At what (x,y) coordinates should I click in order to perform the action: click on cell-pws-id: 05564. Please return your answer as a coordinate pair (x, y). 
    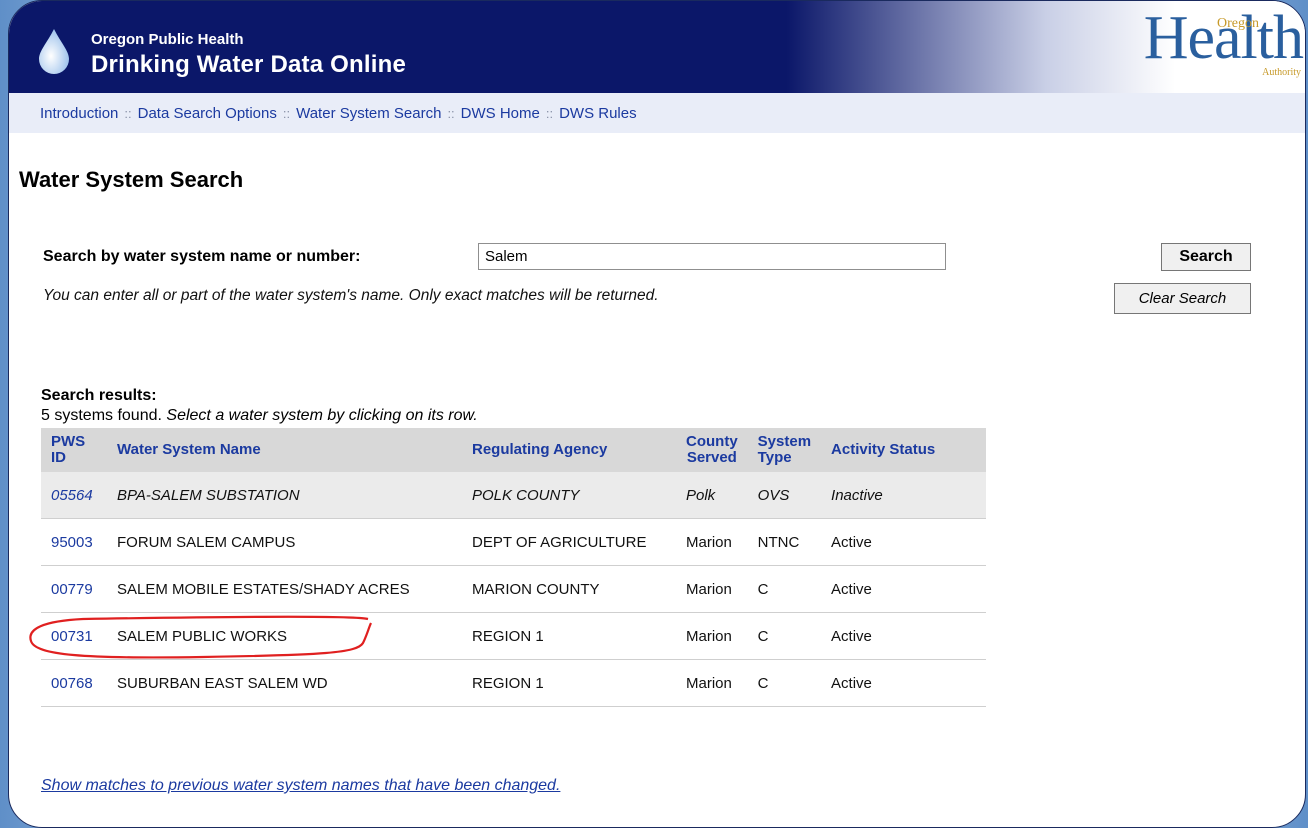
    Looking at the image, I should click on (74, 495).